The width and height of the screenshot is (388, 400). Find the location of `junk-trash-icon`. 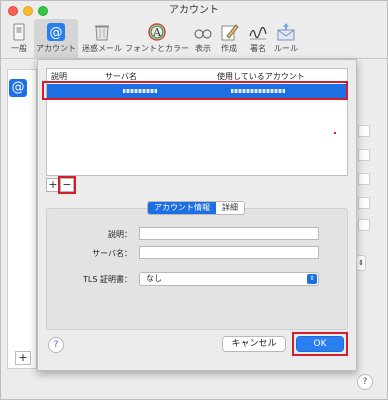

junk-trash-icon is located at coordinates (102, 33).